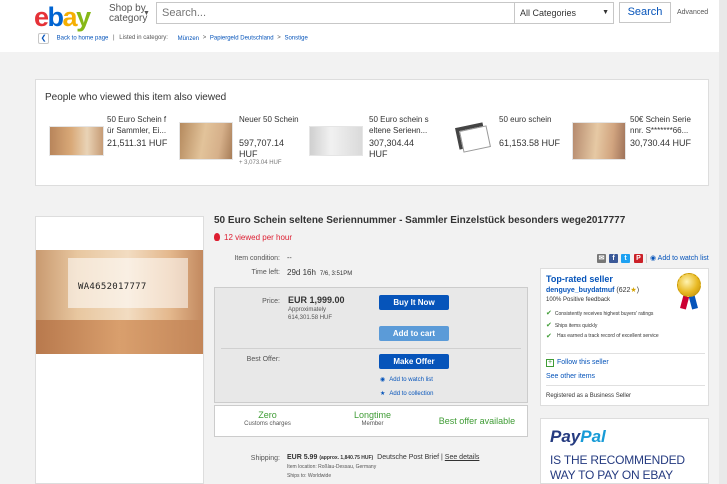 Image resolution: width=727 pixels, height=484 pixels. I want to click on business-seller: Registered as a Business Seller, so click(589, 396).